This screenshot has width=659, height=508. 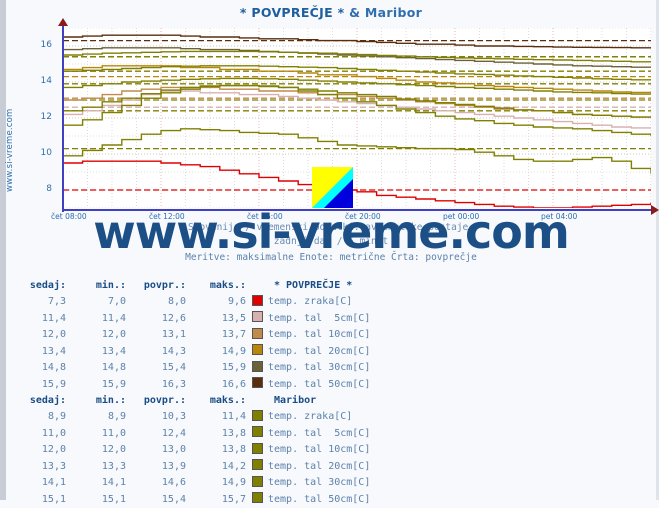 I want to click on table-row: 12,0 12,0 13,1 13,7 temp. tal 10cm[C], so click(x=331, y=335).